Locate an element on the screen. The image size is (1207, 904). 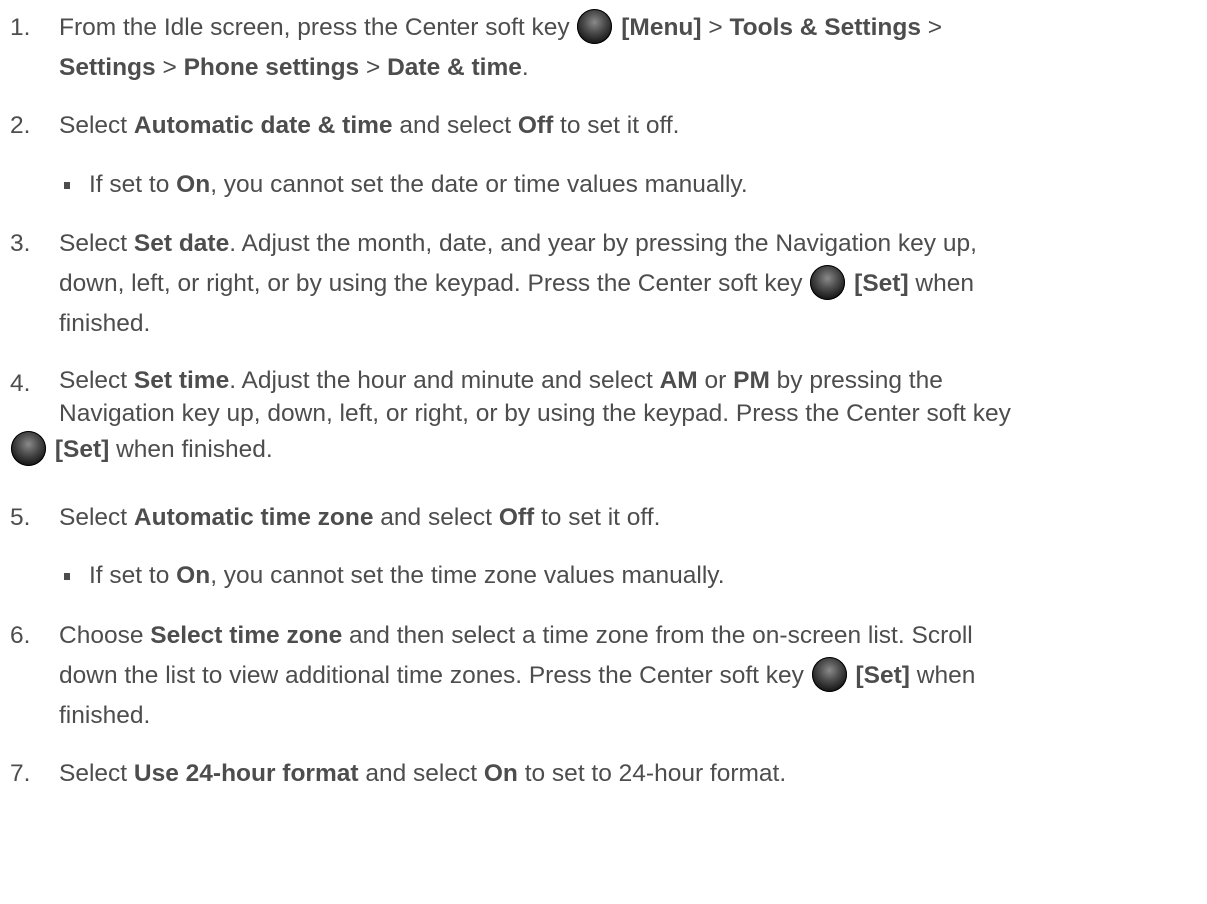
bold-term: [Menu] is located at coordinates (661, 27).